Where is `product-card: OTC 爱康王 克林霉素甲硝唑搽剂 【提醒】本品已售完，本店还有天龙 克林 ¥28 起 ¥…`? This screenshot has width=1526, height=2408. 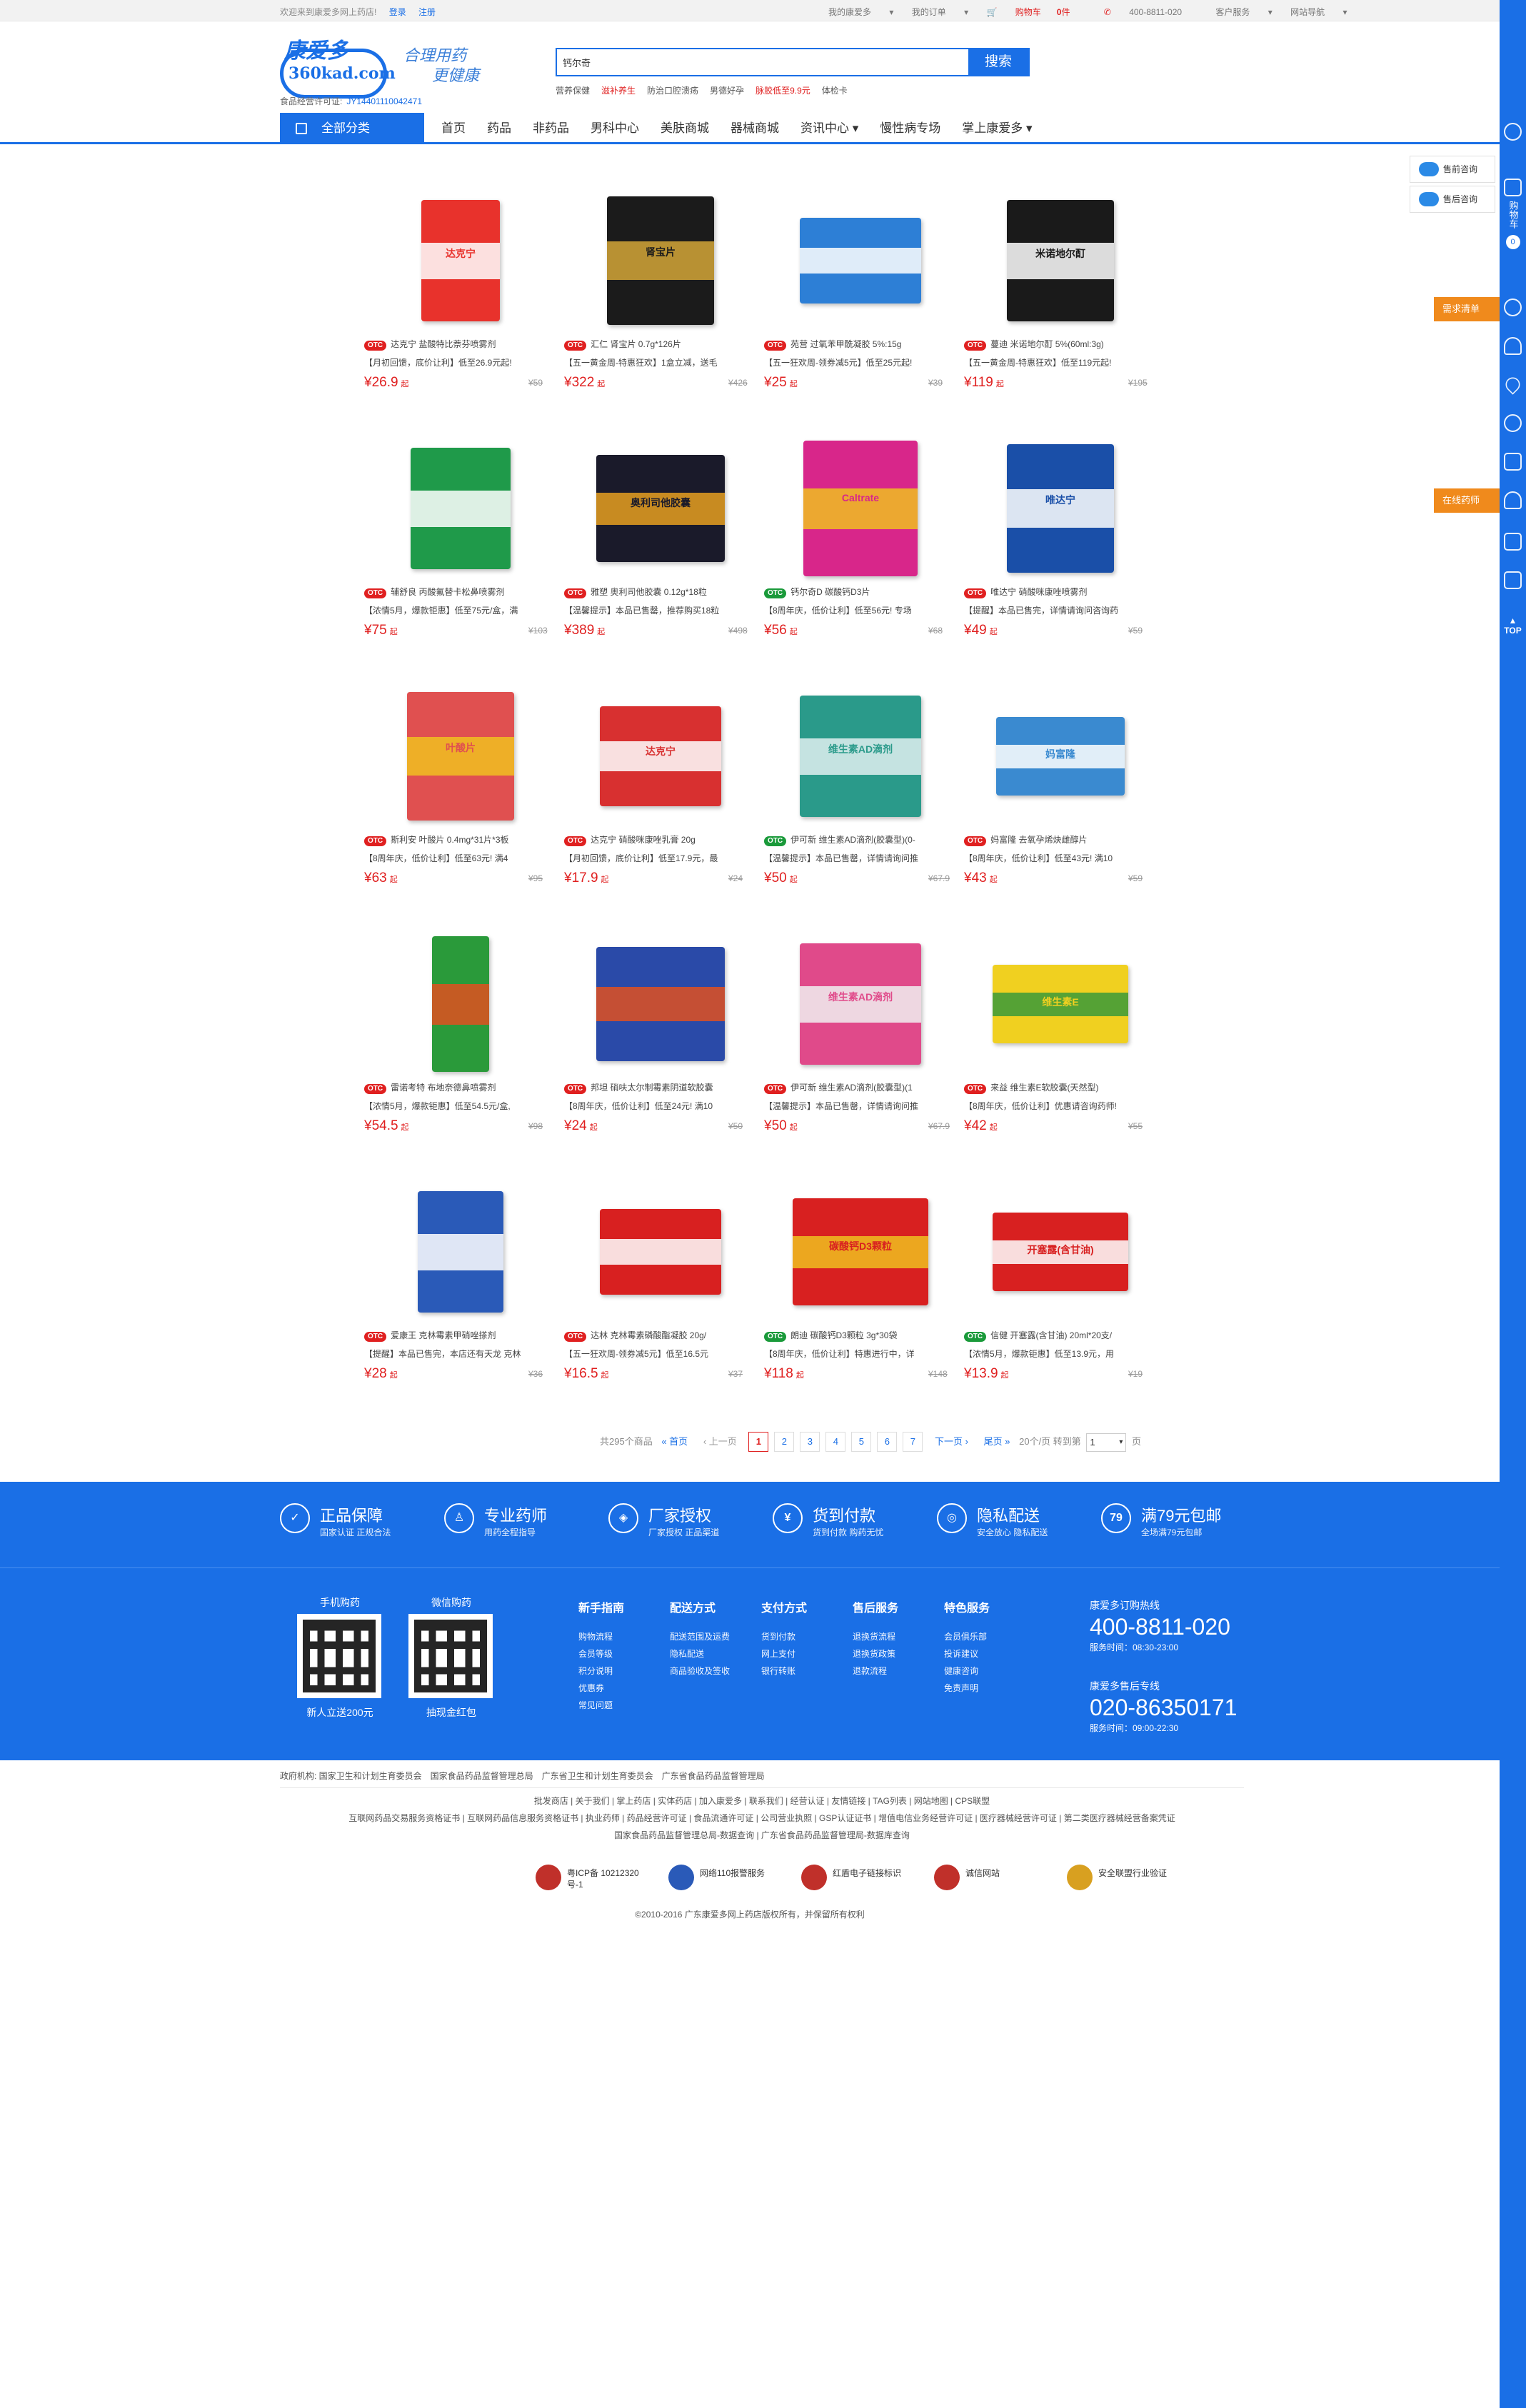 product-card: OTC 爱康王 克林霉素甲硝唑搽剂 【提醒】本品已售完，本店还有天龙 克林 ¥28 起 ¥… is located at coordinates (467, 1280).